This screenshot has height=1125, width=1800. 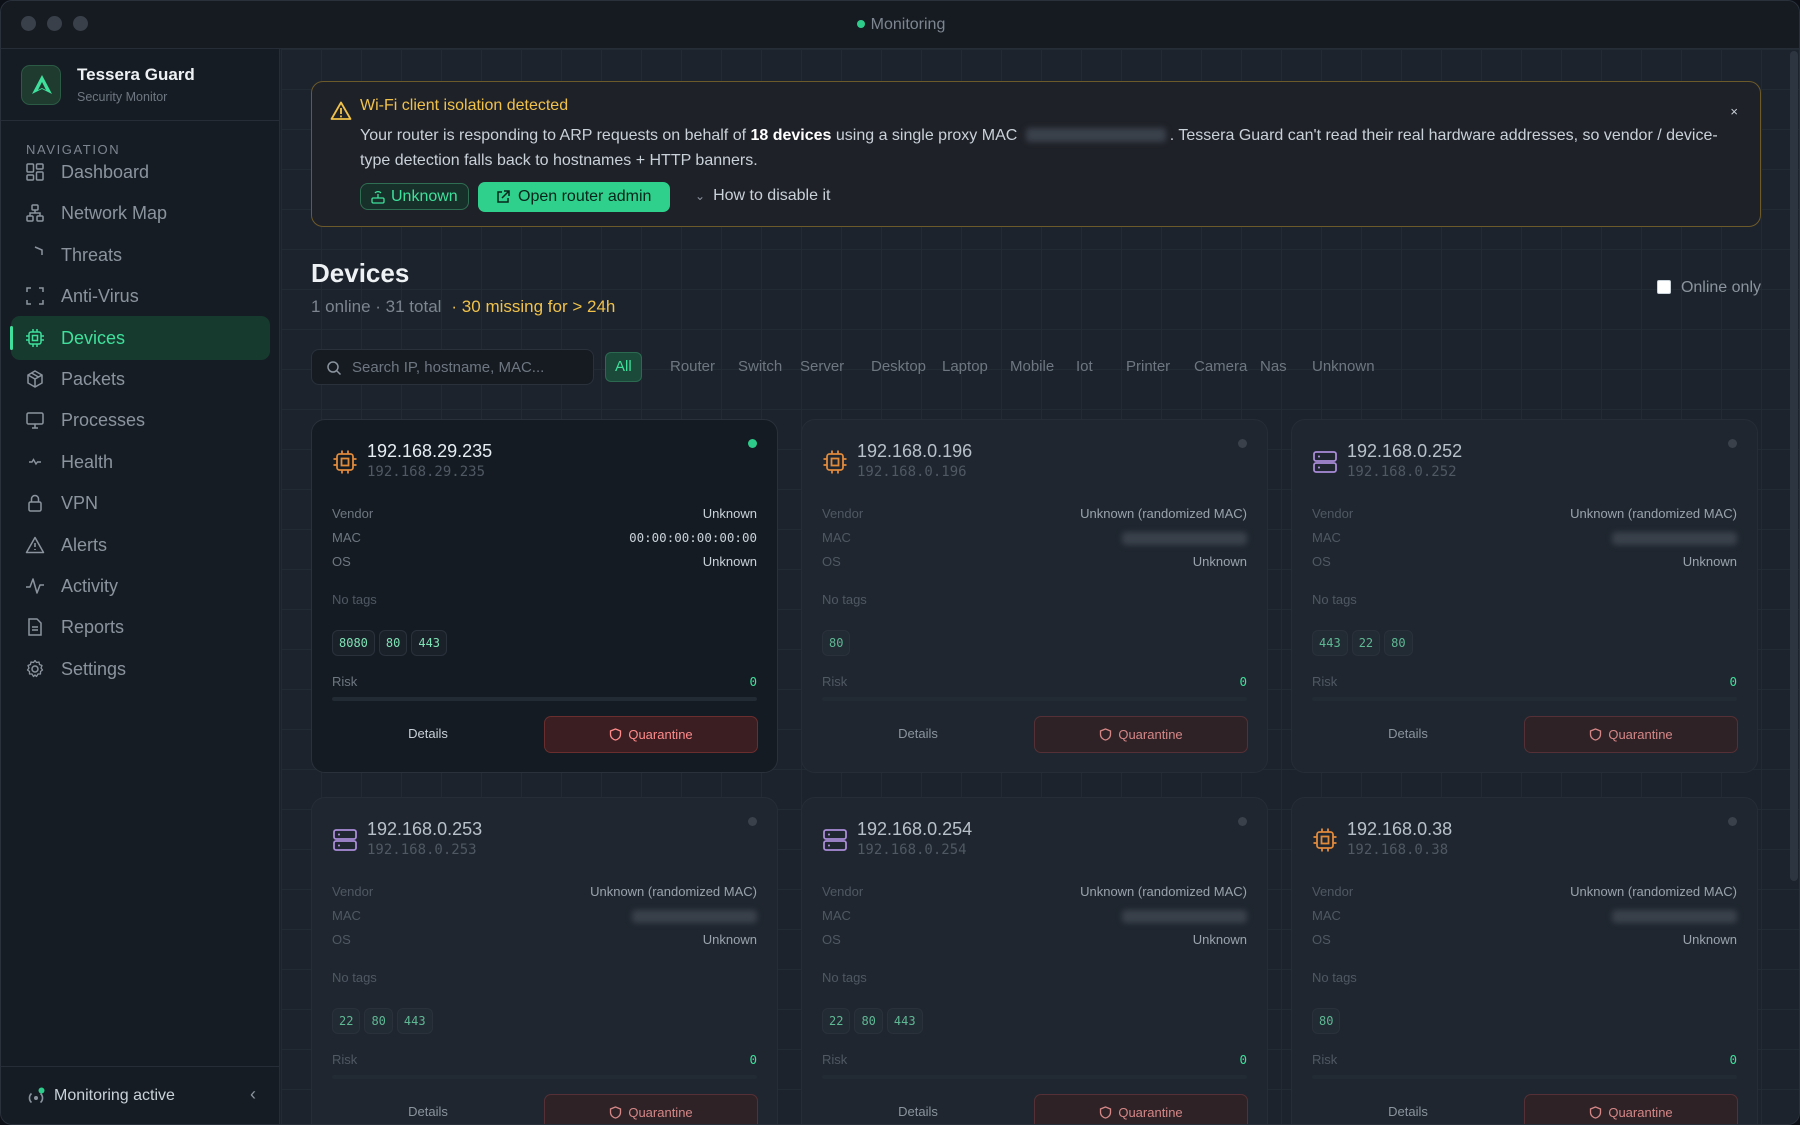 I want to click on sidebar-item-vpn: VPN, so click(x=140, y=503).